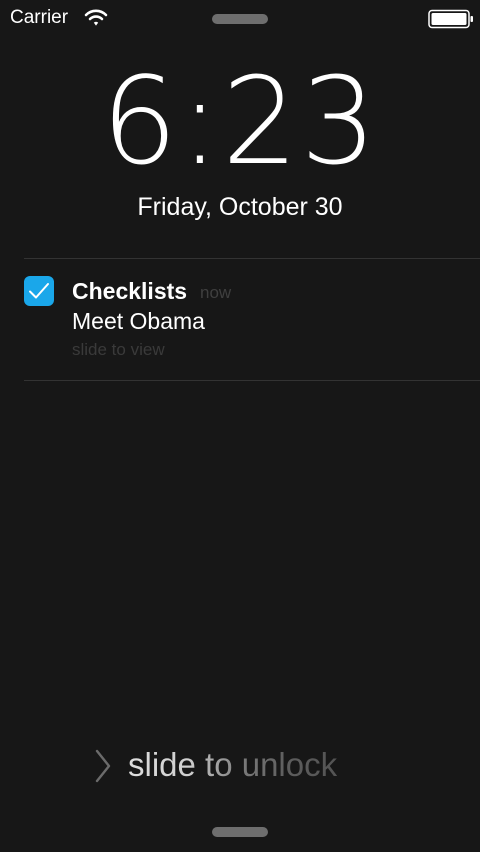 The width and height of the screenshot is (480, 852). I want to click on notification-card: Checklists now Meet Obama slide to view, so click(252, 319).